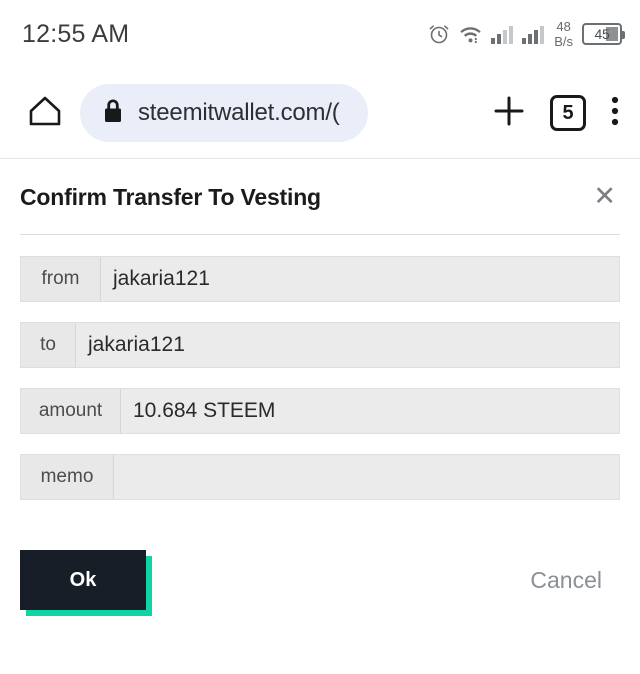  Describe the element at coordinates (170, 197) in the screenshot. I see `page-title: Confirm Transfer To Vesting` at that location.